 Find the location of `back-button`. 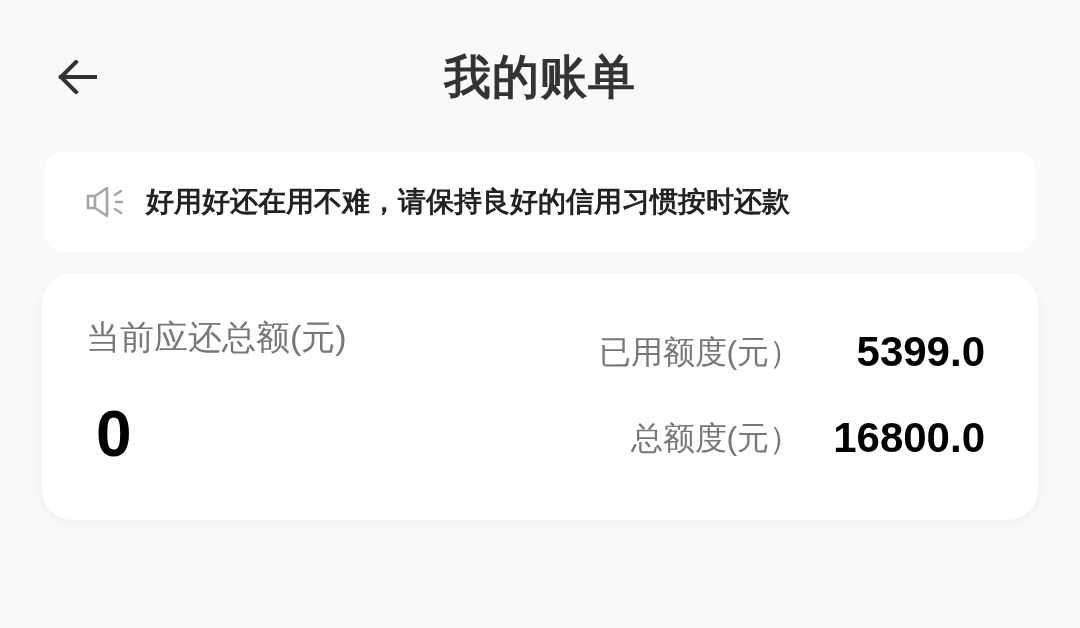

back-button is located at coordinates (77, 77).